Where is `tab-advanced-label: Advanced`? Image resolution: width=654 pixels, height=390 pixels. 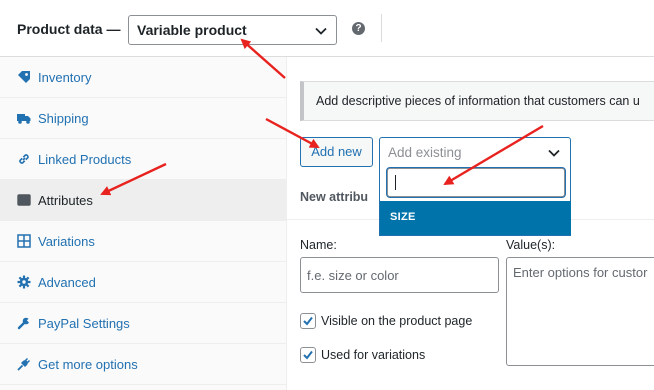 tab-advanced-label: Advanced is located at coordinates (67, 282).